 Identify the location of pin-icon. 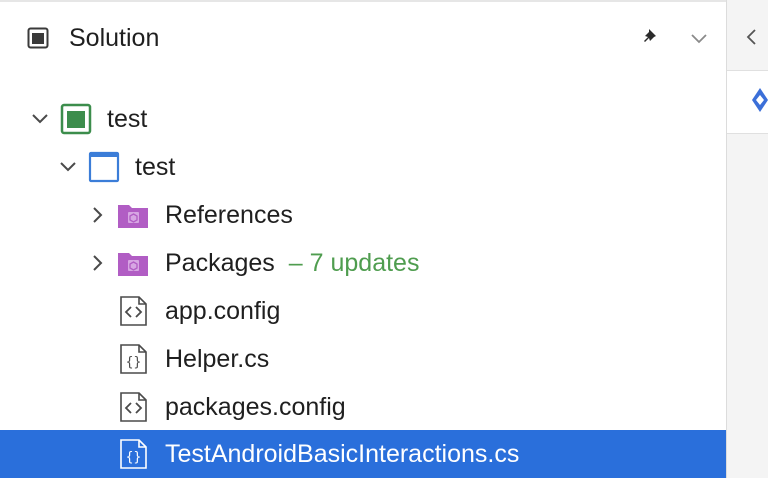
(652, 37).